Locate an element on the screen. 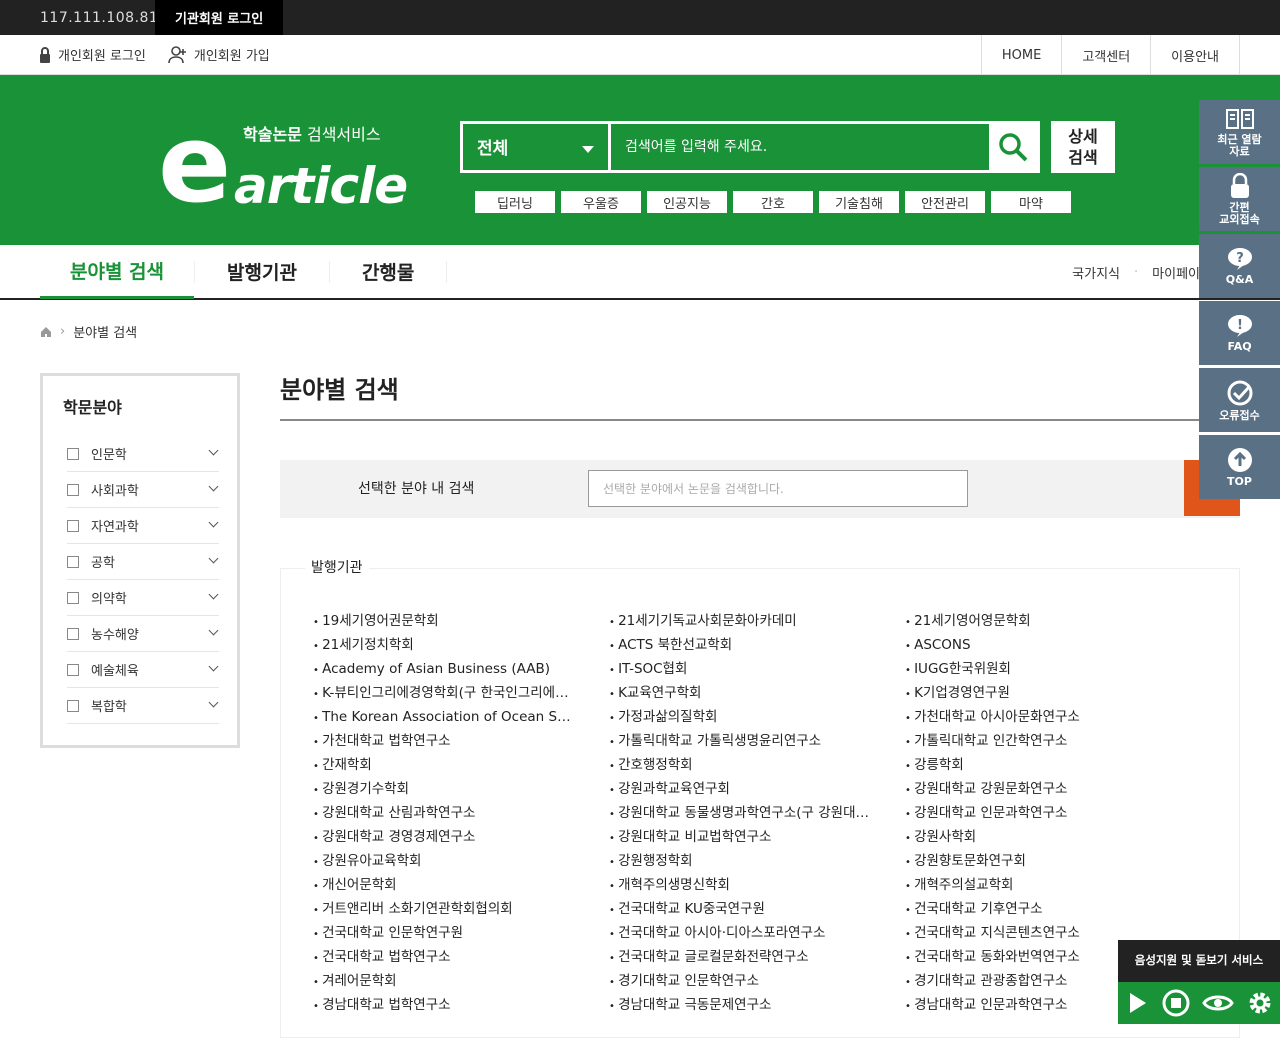  publisher-link: 19세기영어권문학회 is located at coordinates (461, 621).